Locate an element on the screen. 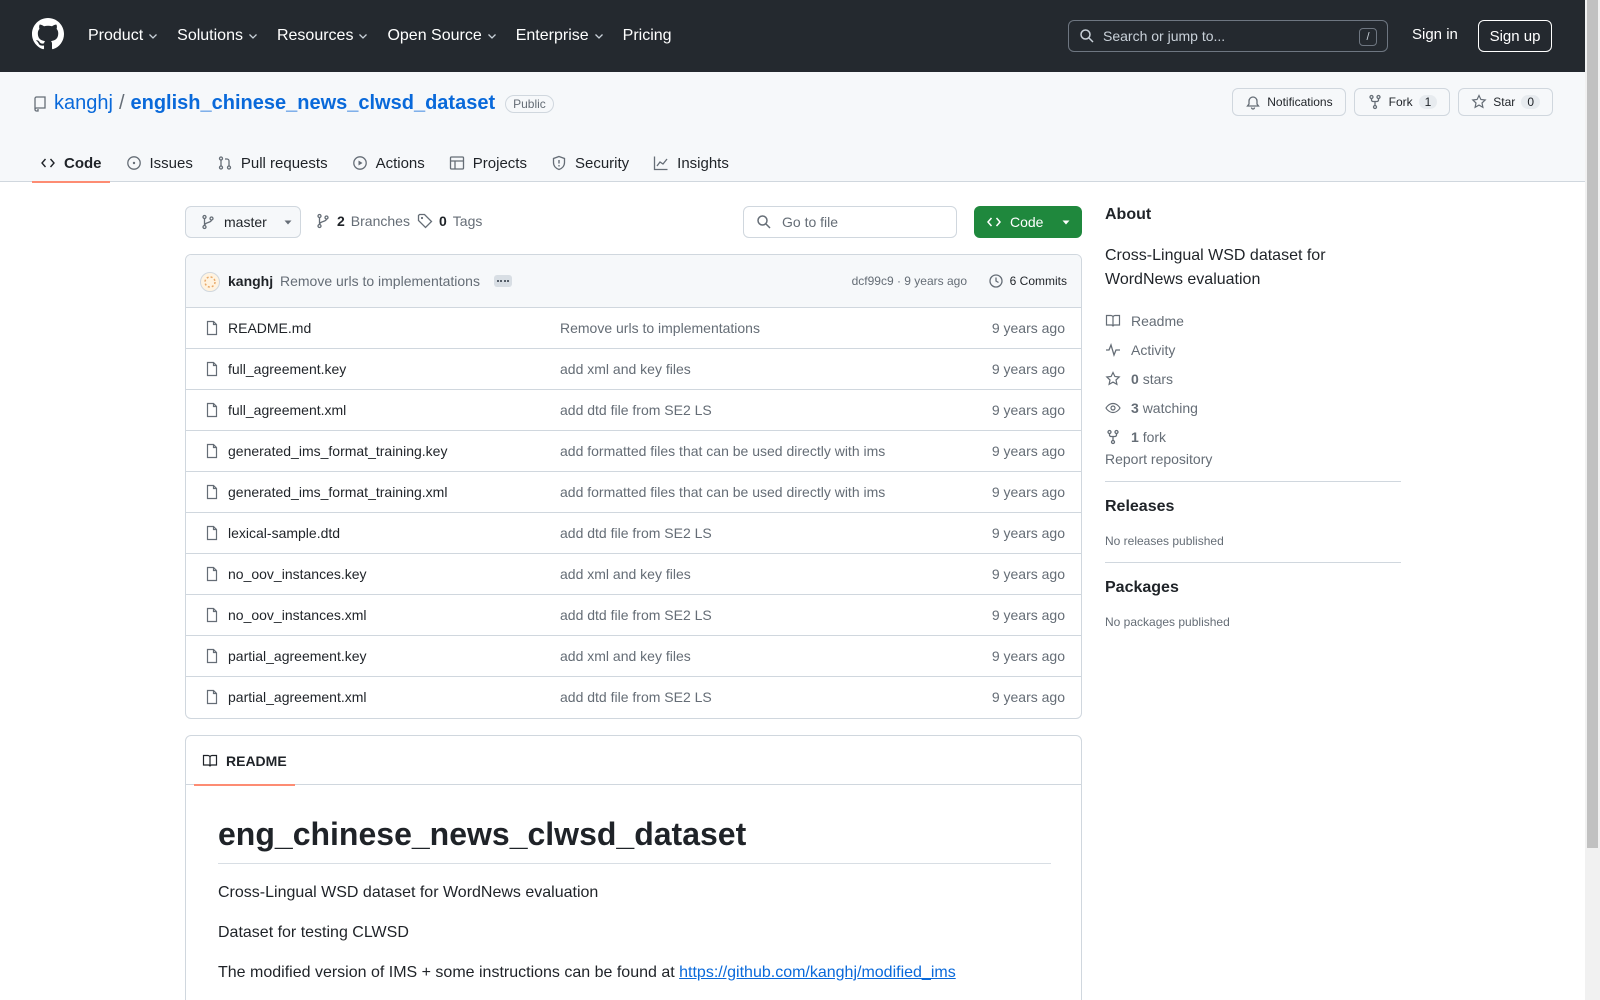  readme-heading: eng_chinese_news_clwsd_dataset is located at coordinates (634, 840).